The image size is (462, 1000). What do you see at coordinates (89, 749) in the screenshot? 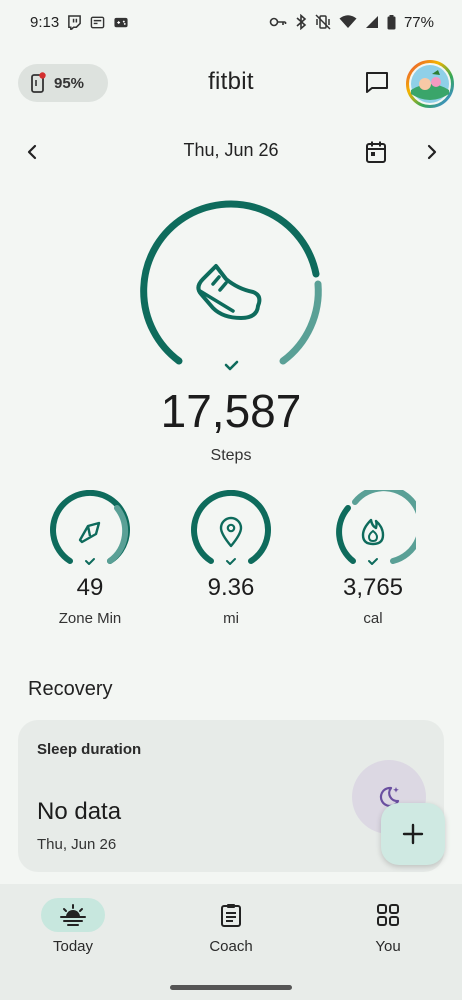
I see `card-title: Sleep duration` at bounding box center [89, 749].